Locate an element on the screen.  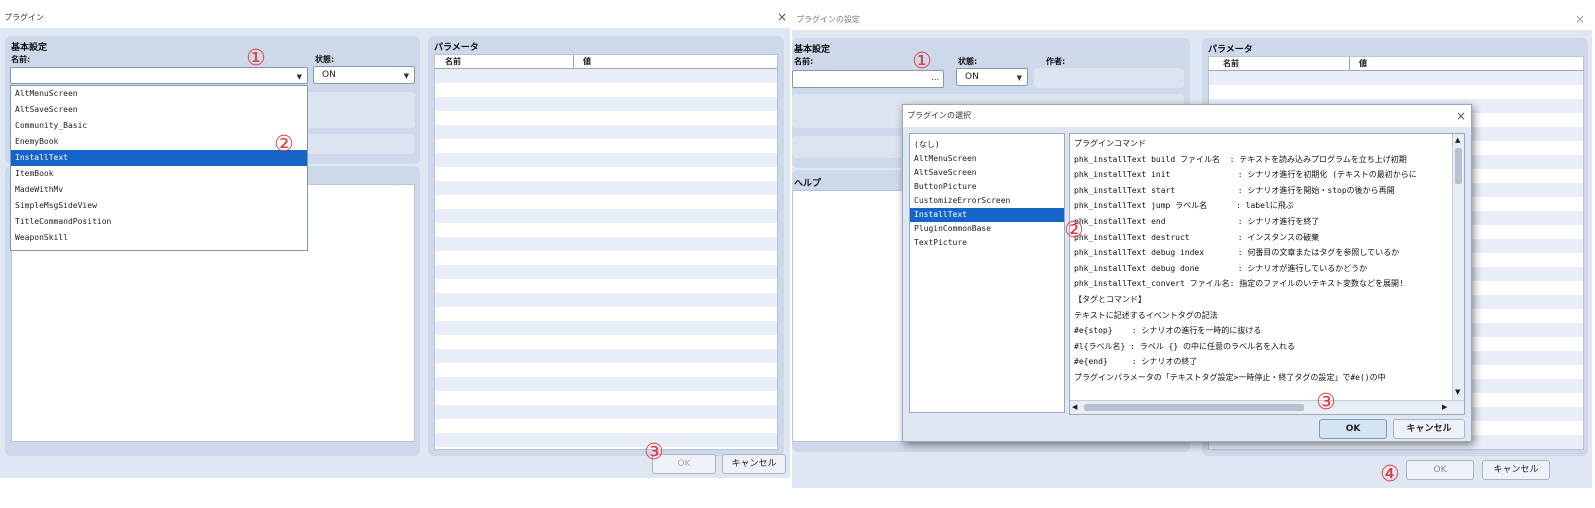
left-status-select: ON ▼ is located at coordinates (364, 75).